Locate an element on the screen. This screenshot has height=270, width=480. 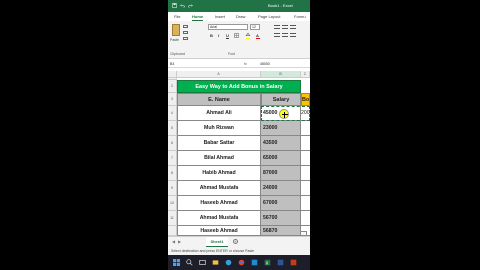
paste-icon is located at coordinates (176, 30).